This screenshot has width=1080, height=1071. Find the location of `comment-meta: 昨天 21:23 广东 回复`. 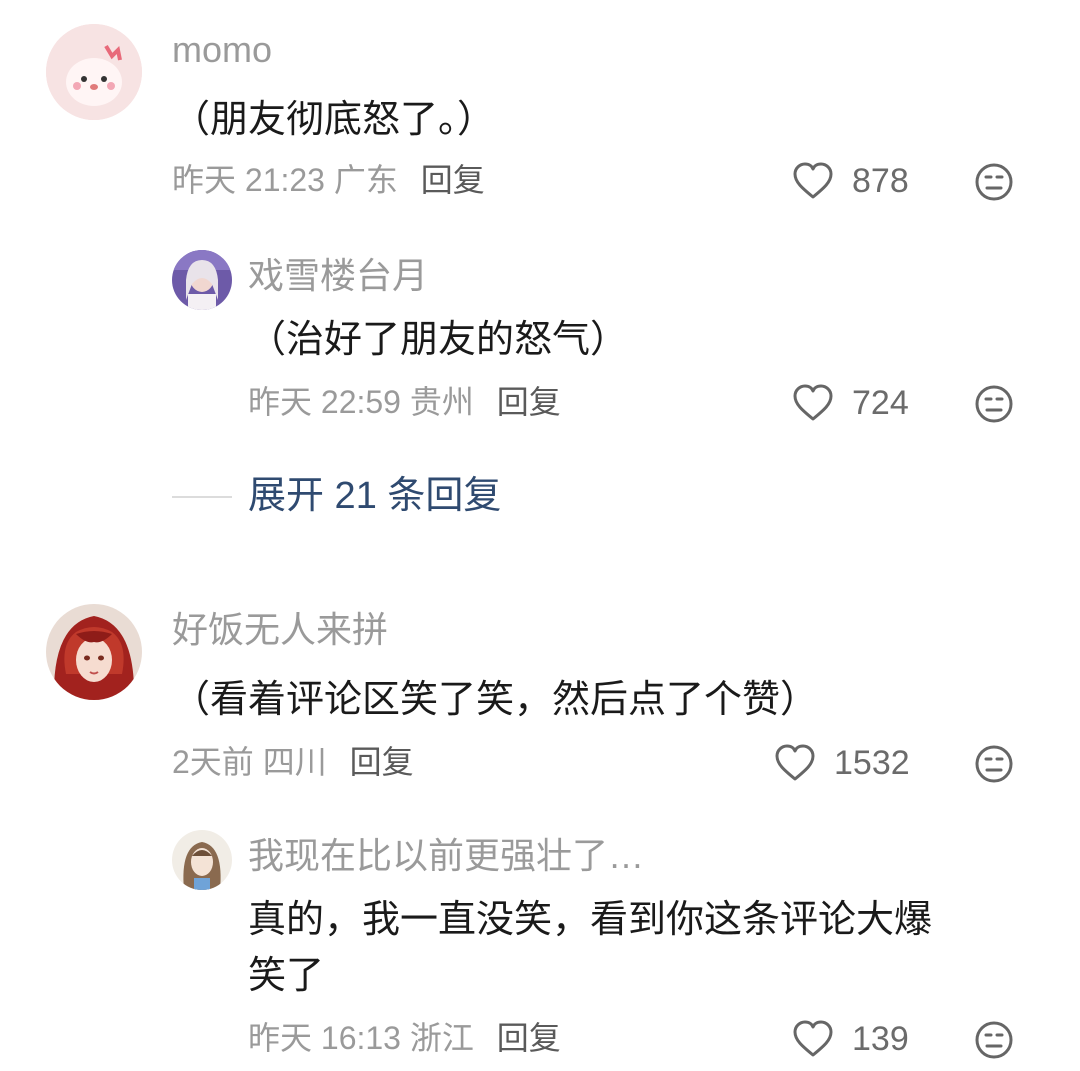

comment-meta: 昨天 21:23 广东 回复 is located at coordinates (328, 180).